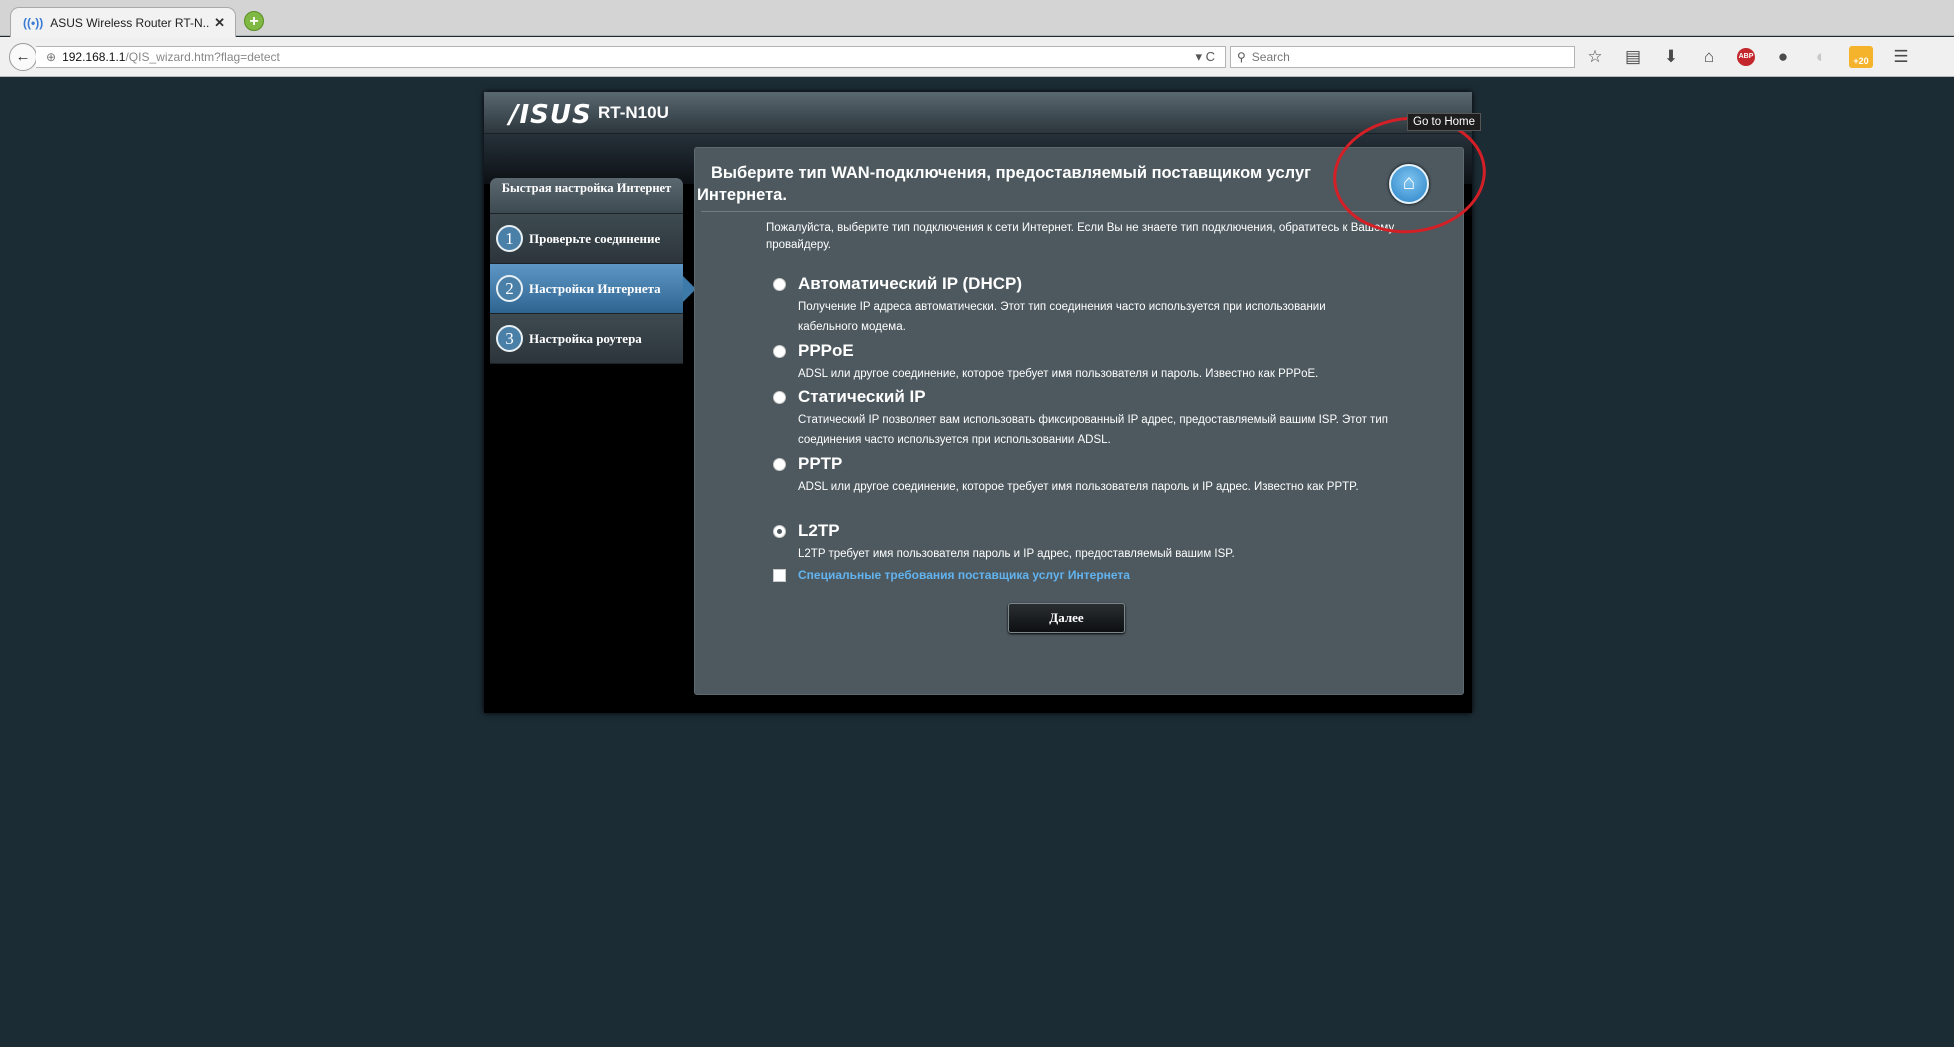  Describe the element at coordinates (779, 531) in the screenshot. I see `radio-l2tp` at that location.